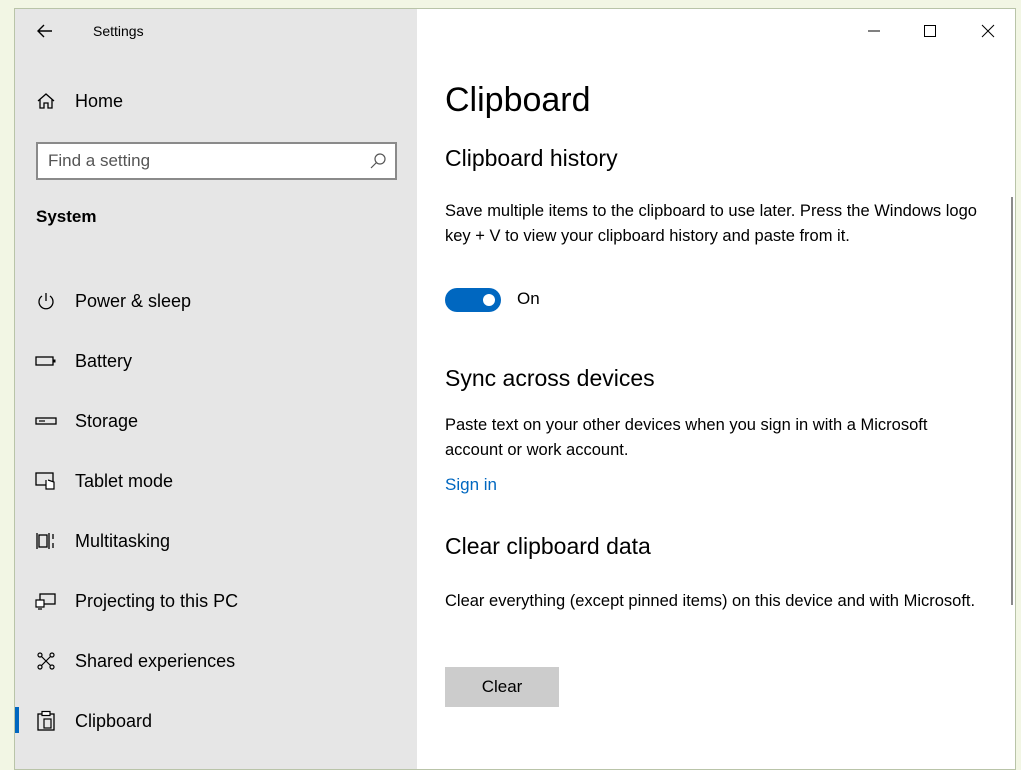  What do you see at coordinates (518, 100) in the screenshot?
I see `page-title: Clipboard` at bounding box center [518, 100].